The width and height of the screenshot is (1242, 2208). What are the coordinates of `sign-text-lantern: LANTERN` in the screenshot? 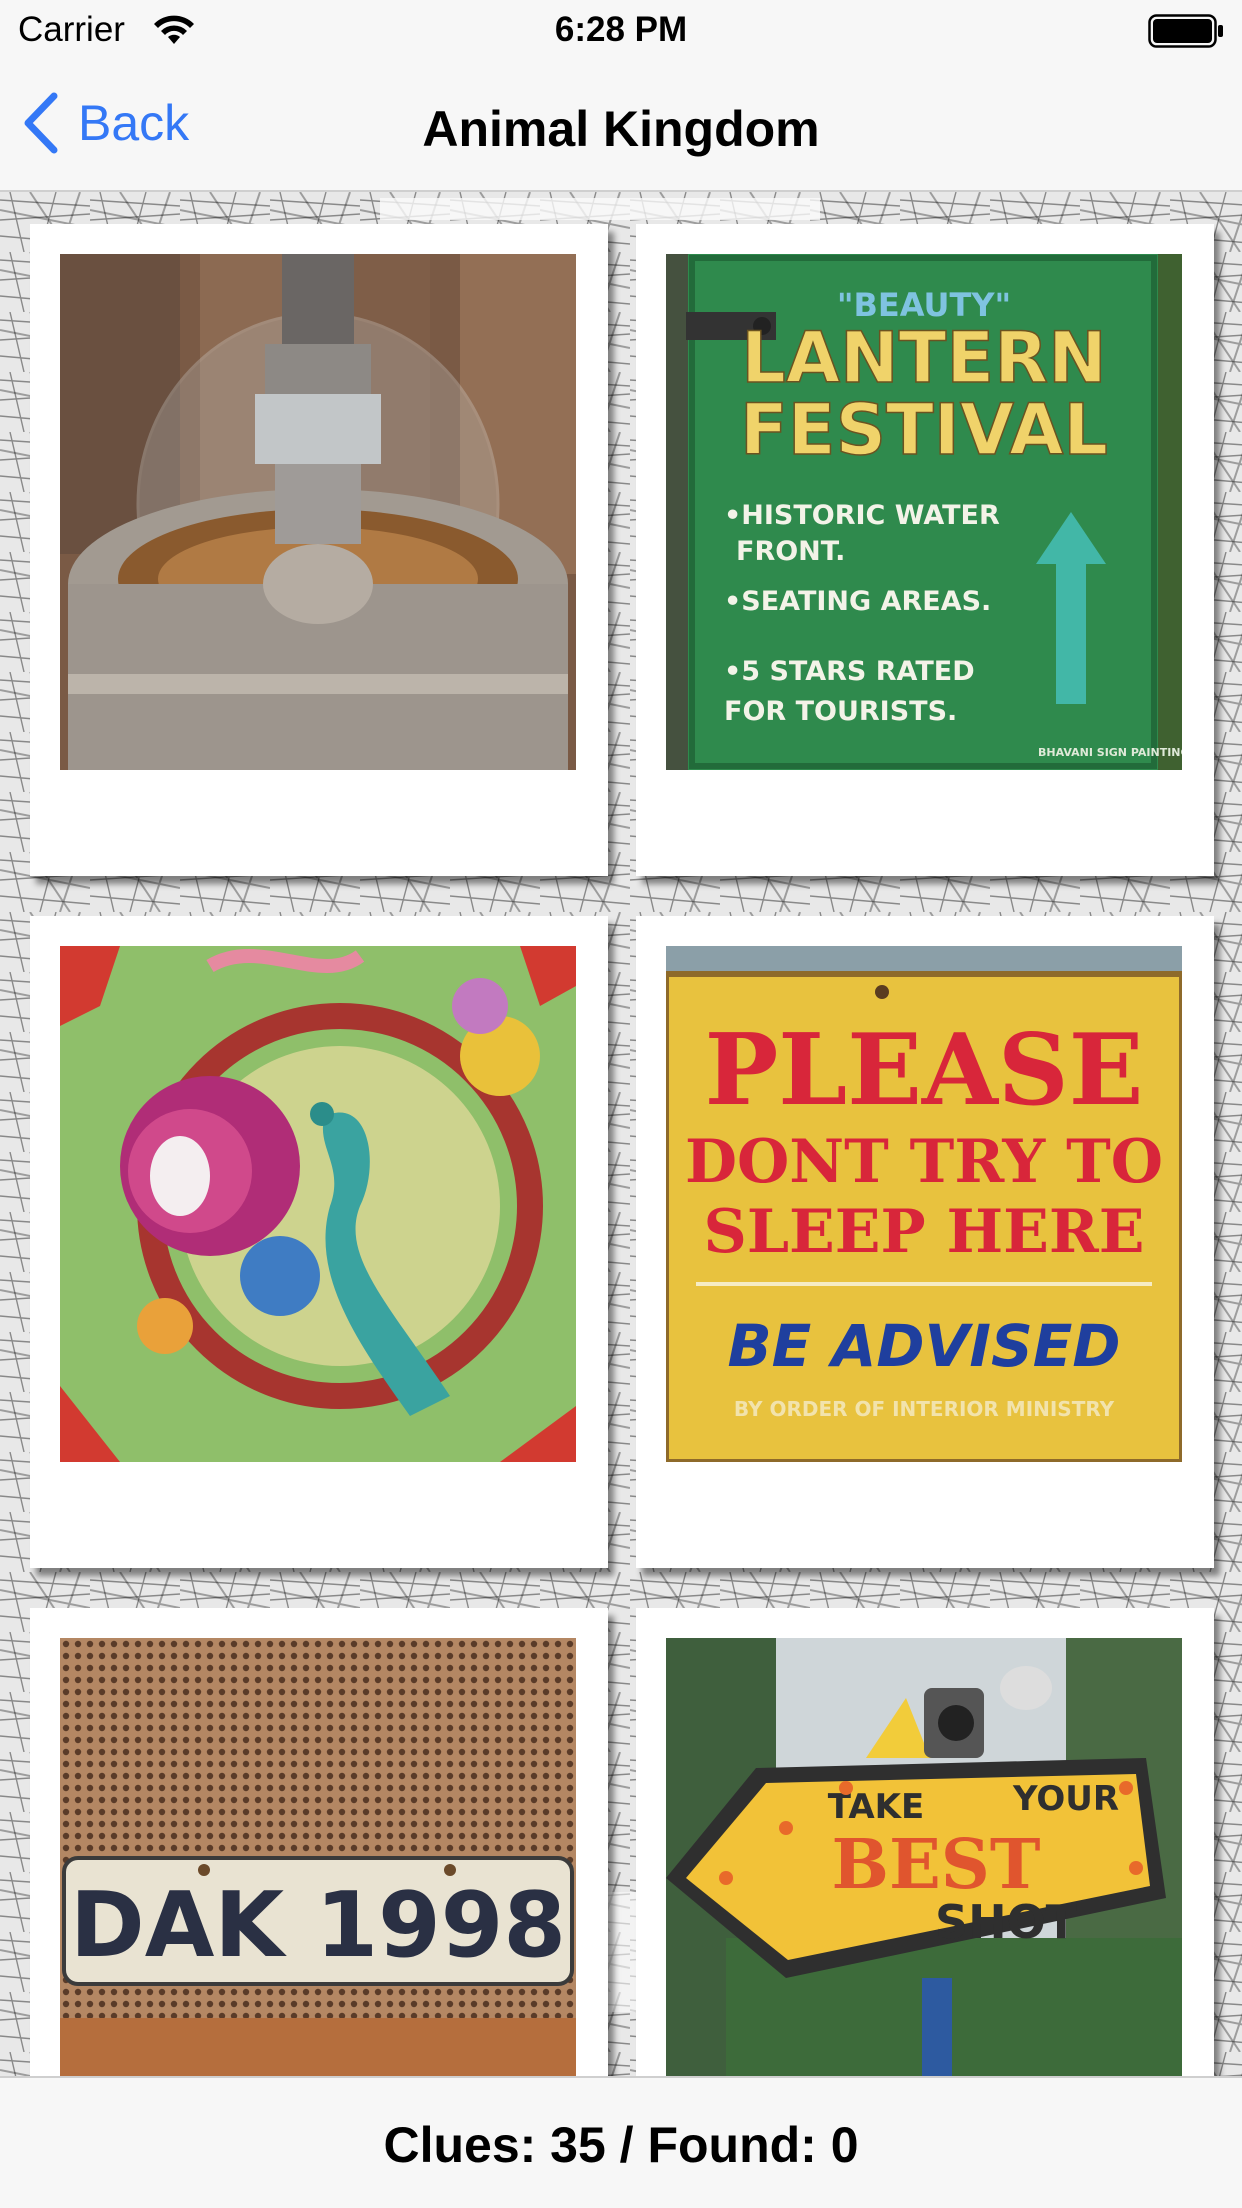 It's located at (923, 358).